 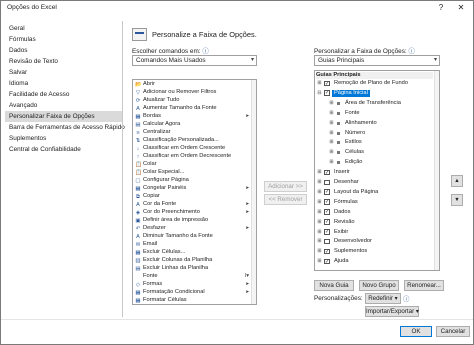 I want to click on tree-scrollbar, so click(x=436, y=170).